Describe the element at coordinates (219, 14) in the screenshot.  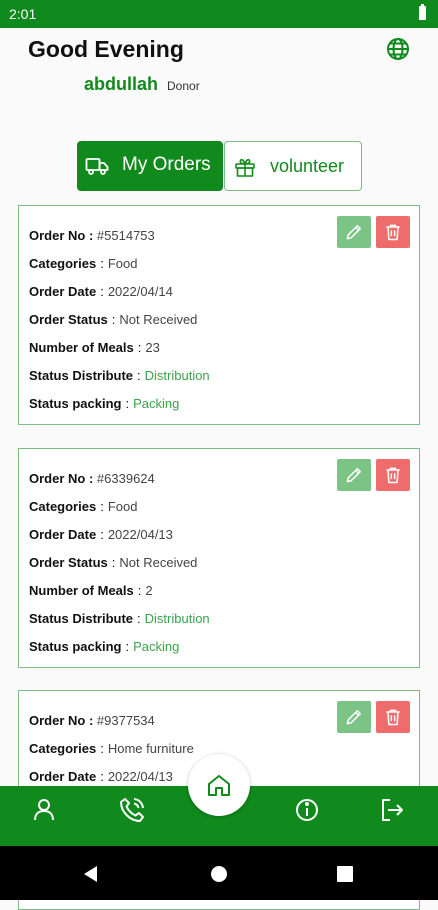
I see `status-bar: 2:01` at that location.